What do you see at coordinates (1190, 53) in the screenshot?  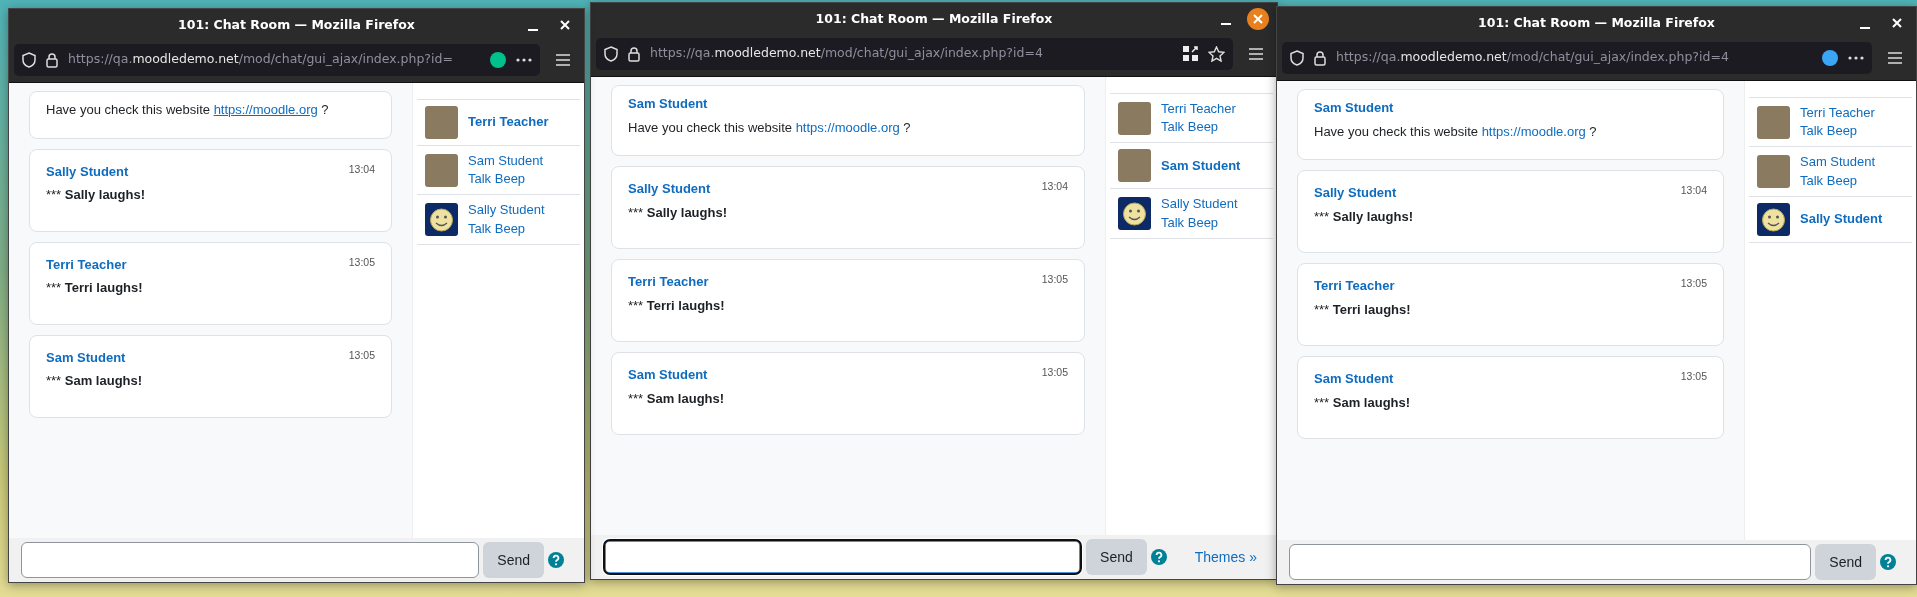 I see `grid-icon` at bounding box center [1190, 53].